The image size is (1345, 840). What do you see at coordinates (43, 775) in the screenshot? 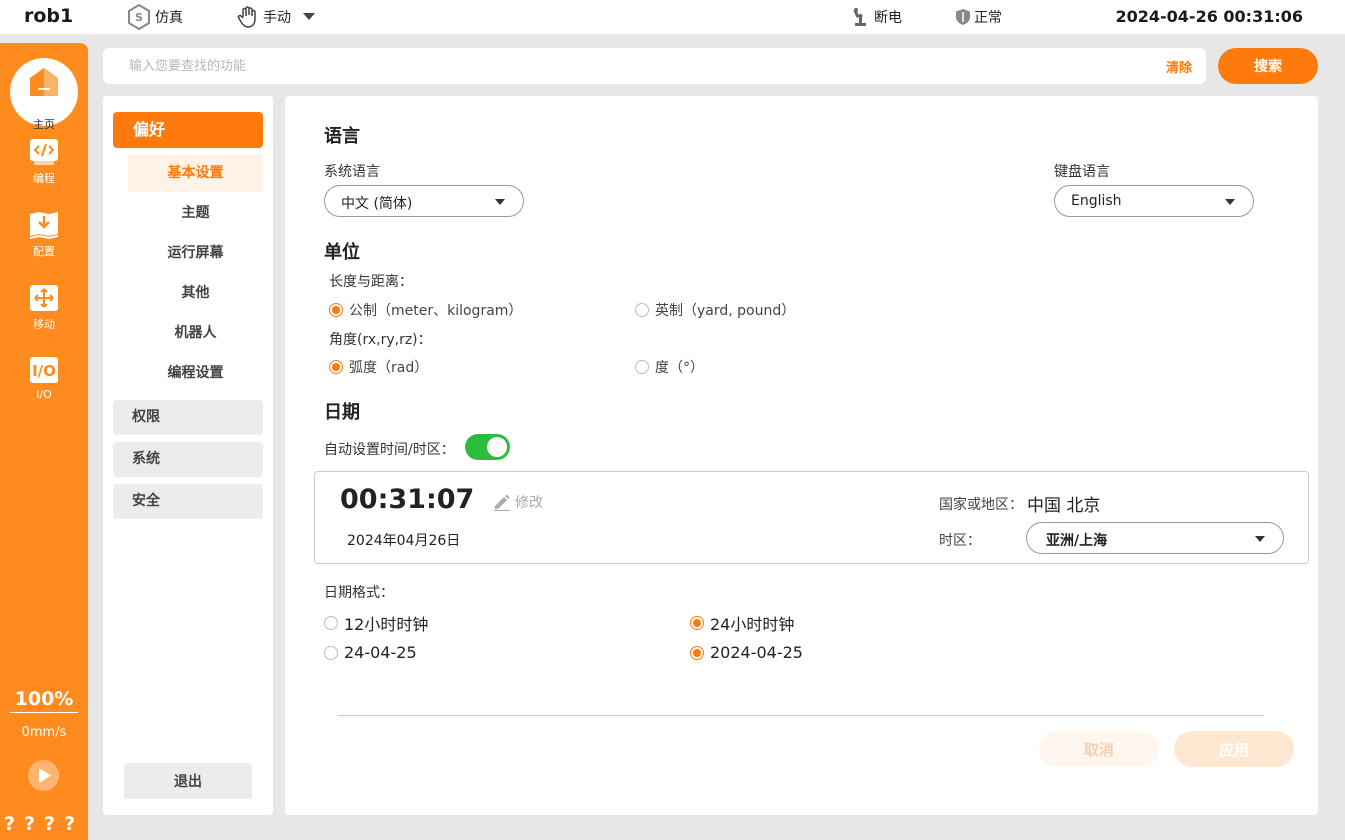
I see `play-button` at bounding box center [43, 775].